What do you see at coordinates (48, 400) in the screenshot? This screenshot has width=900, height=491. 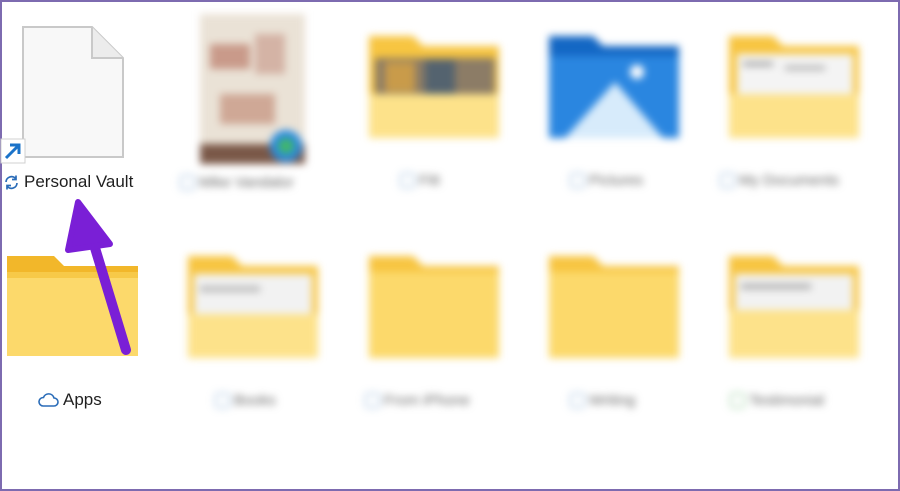 I see `cloud-icon` at bounding box center [48, 400].